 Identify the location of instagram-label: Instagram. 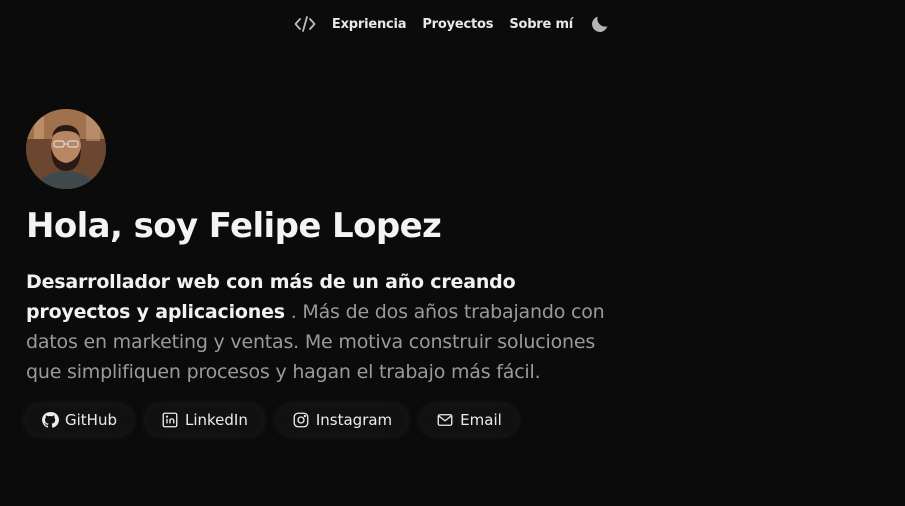
(354, 420).